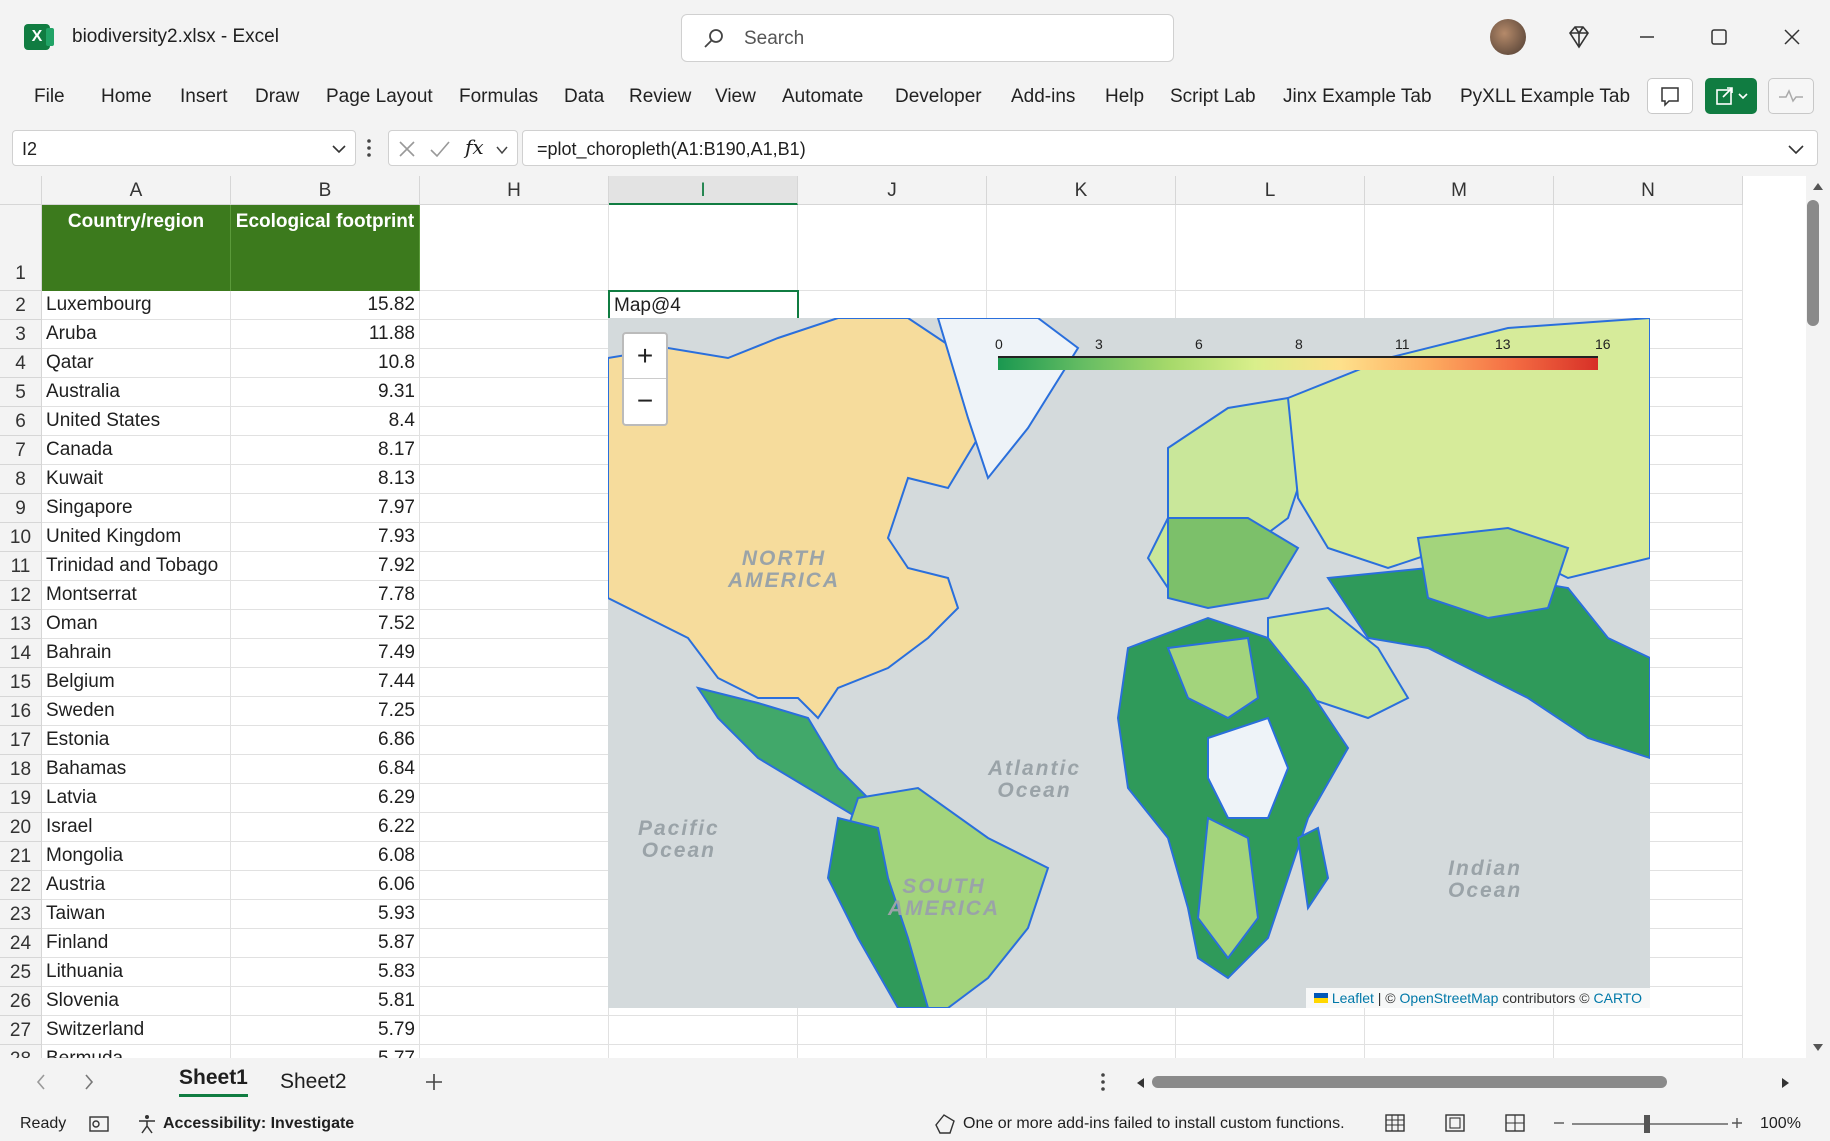 Image resolution: width=1830 pixels, height=1141 pixels. Describe the element at coordinates (1395, 1123) in the screenshot. I see `normal-view-icon` at that location.